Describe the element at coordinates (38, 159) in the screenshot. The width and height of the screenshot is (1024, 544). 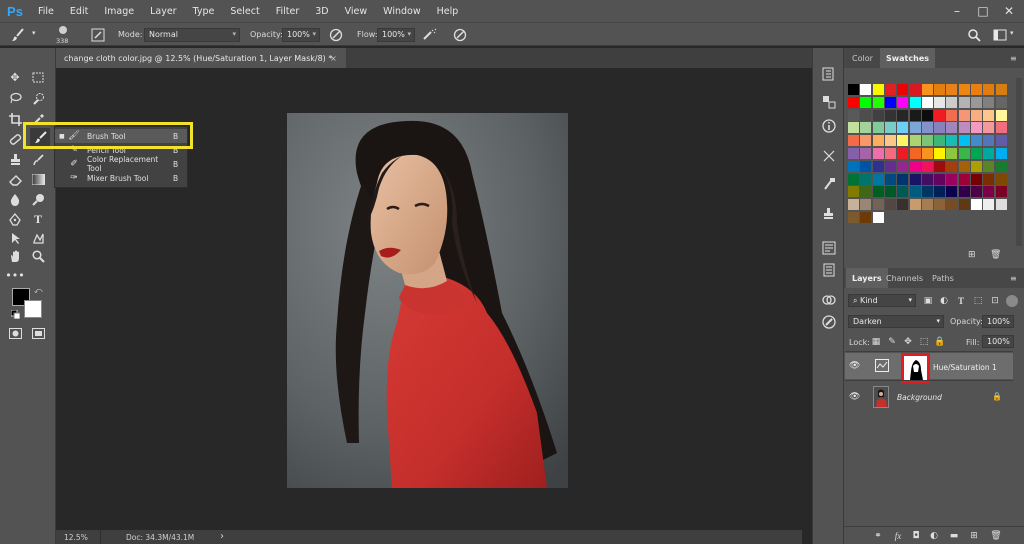
I see `history-brush-tool-icon` at that location.